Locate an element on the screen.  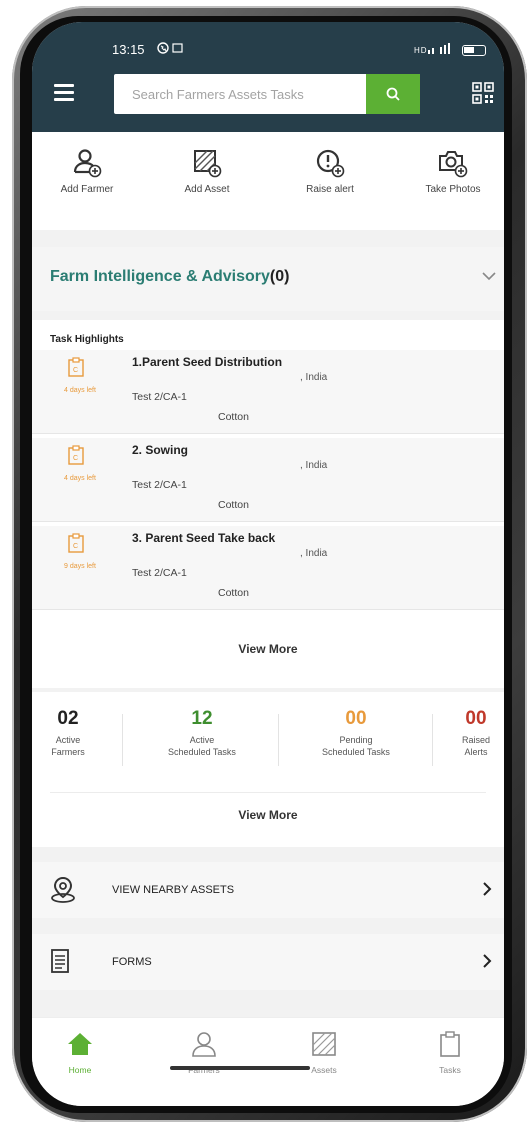
add-farmer-button: Add Farmer is located at coordinates (87, 171).